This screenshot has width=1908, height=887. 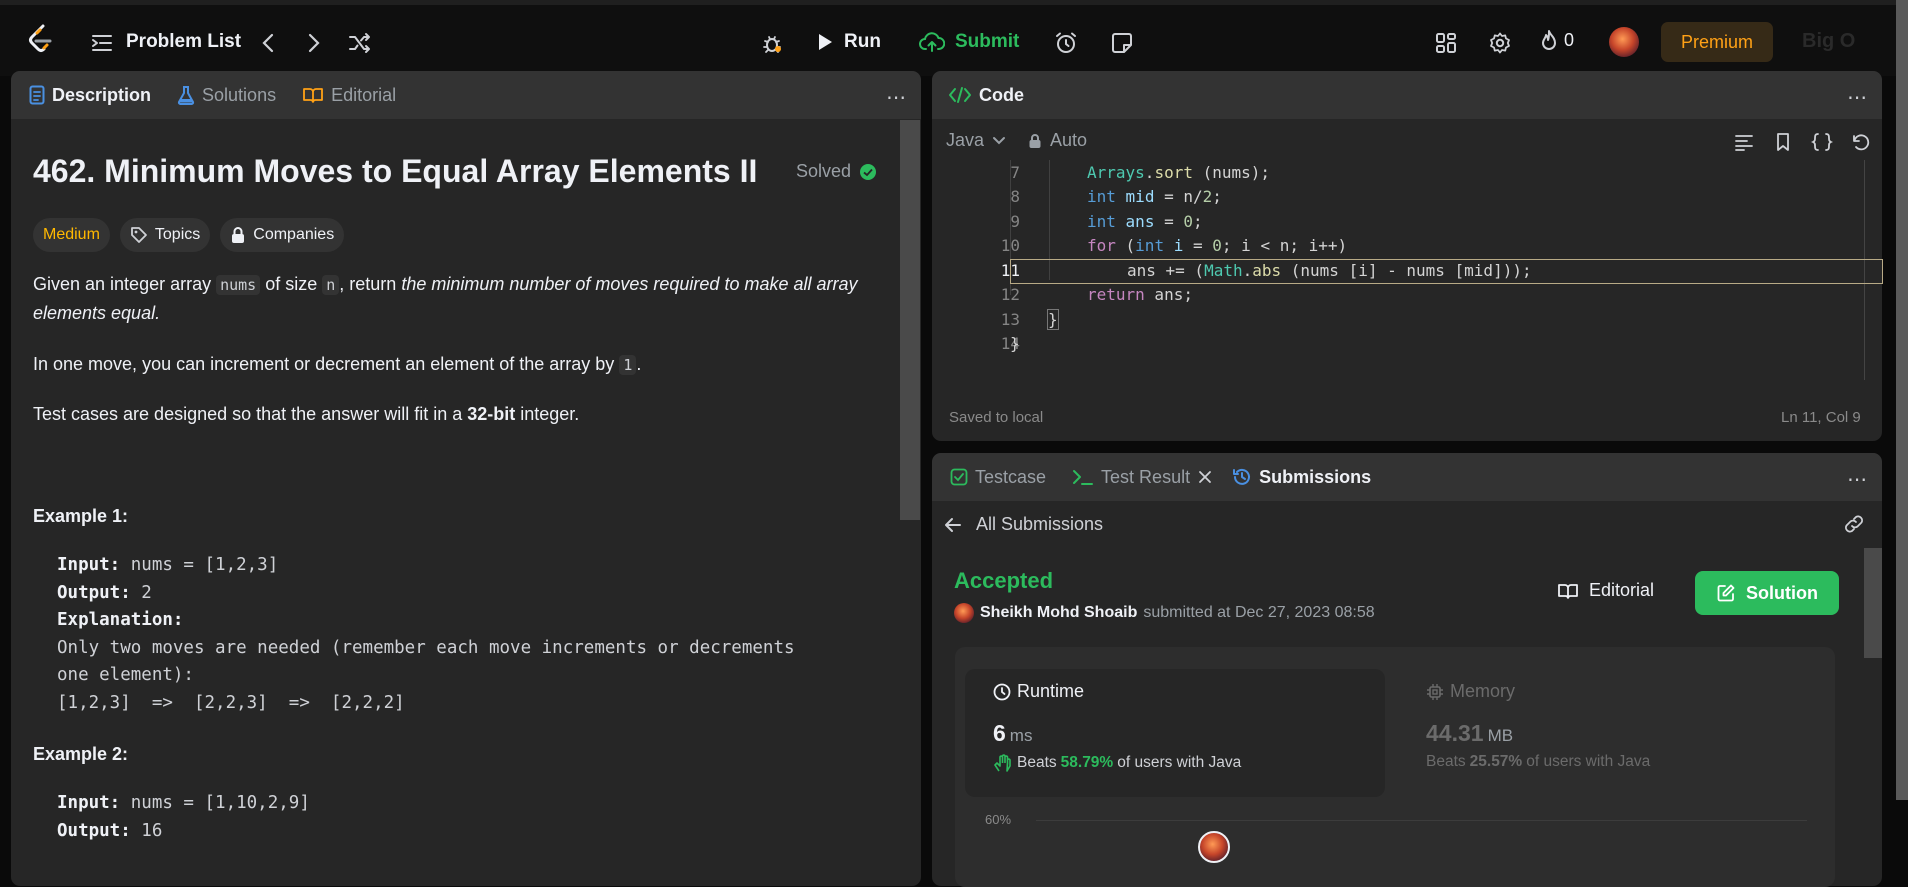 What do you see at coordinates (331, 285) in the screenshot?
I see `inline-code-n: n` at bounding box center [331, 285].